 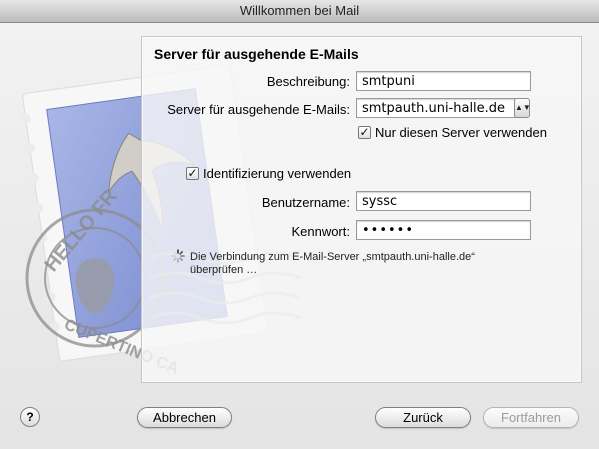 I want to click on use-auth-label: Identifizierung verwenden, so click(x=277, y=173).